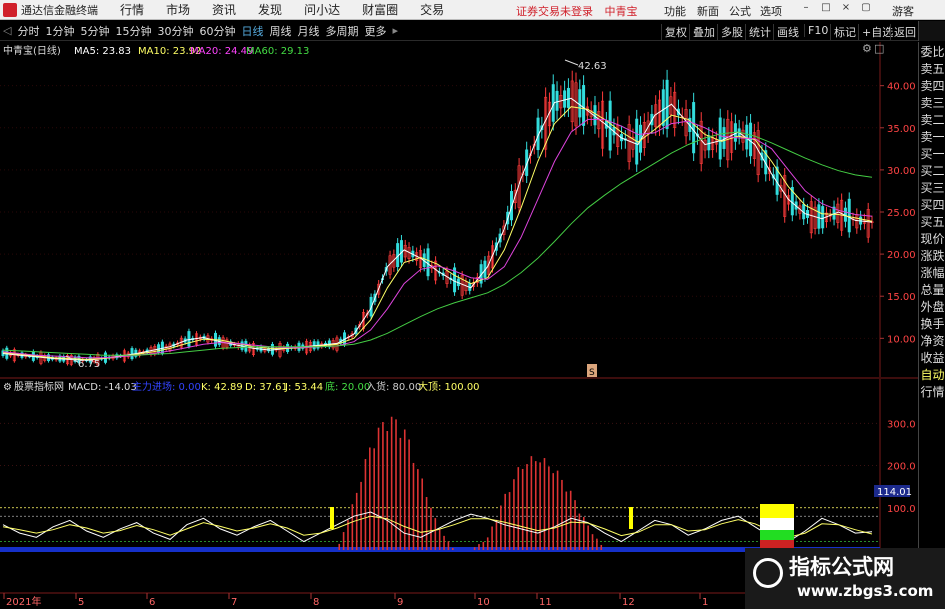  What do you see at coordinates (932, 358) in the screenshot?
I see `side-item-18: 收益` at bounding box center [932, 358].